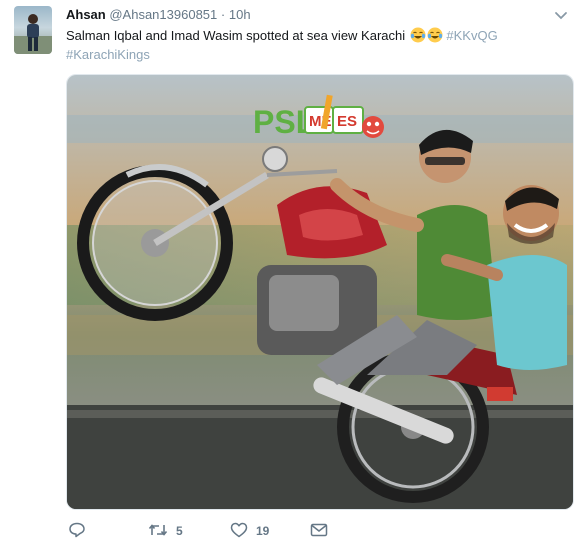  Describe the element at coordinates (86, 14) in the screenshot. I see `author-name: Ahsan` at that location.